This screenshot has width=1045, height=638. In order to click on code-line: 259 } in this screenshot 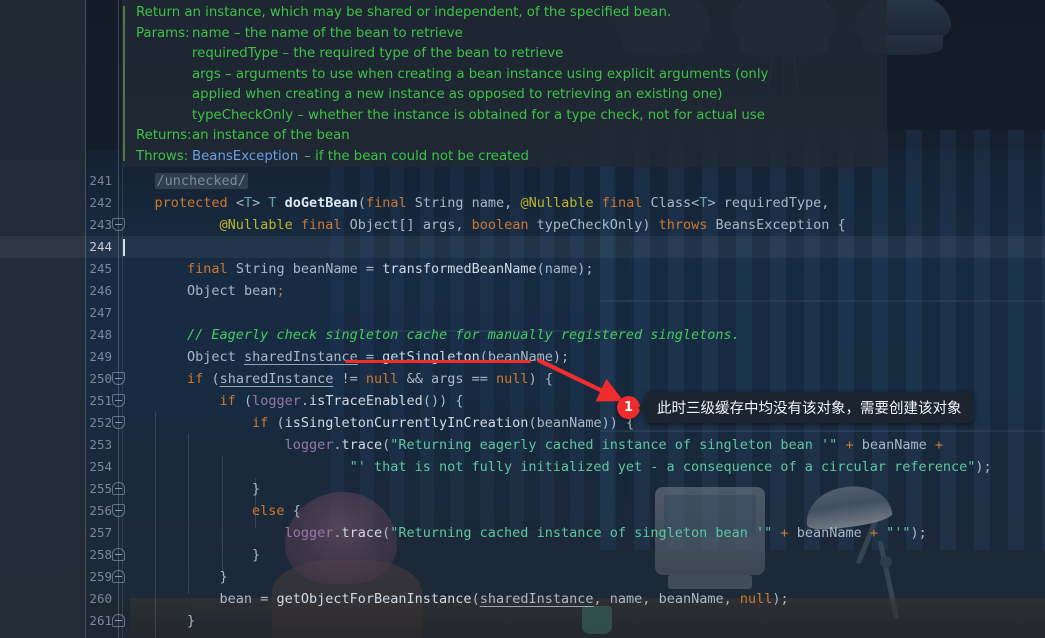, I will do `click(522, 577)`.